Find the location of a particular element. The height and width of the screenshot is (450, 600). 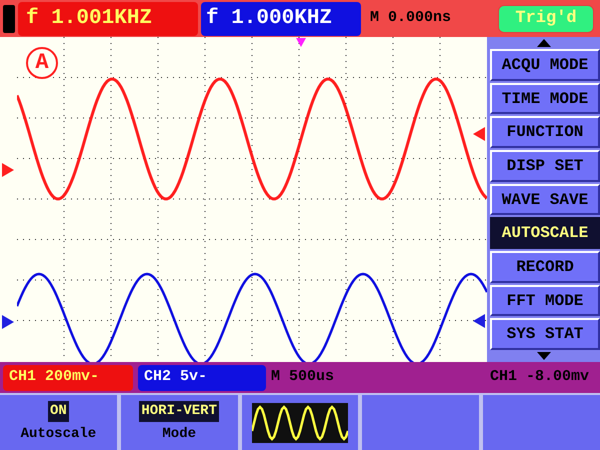

trigger-status: Trig'd is located at coordinates (546, 18).